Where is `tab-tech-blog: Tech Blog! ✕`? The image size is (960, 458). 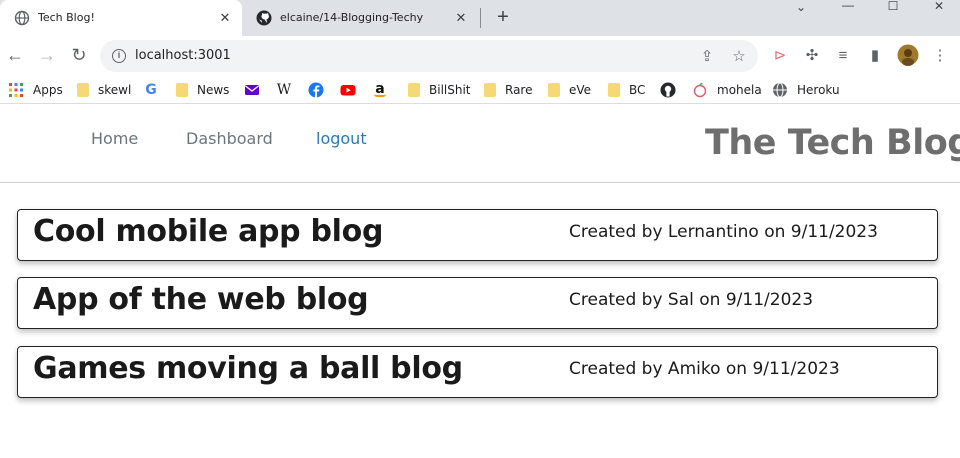 tab-tech-blog: Tech Blog! ✕ is located at coordinates (121, 18).